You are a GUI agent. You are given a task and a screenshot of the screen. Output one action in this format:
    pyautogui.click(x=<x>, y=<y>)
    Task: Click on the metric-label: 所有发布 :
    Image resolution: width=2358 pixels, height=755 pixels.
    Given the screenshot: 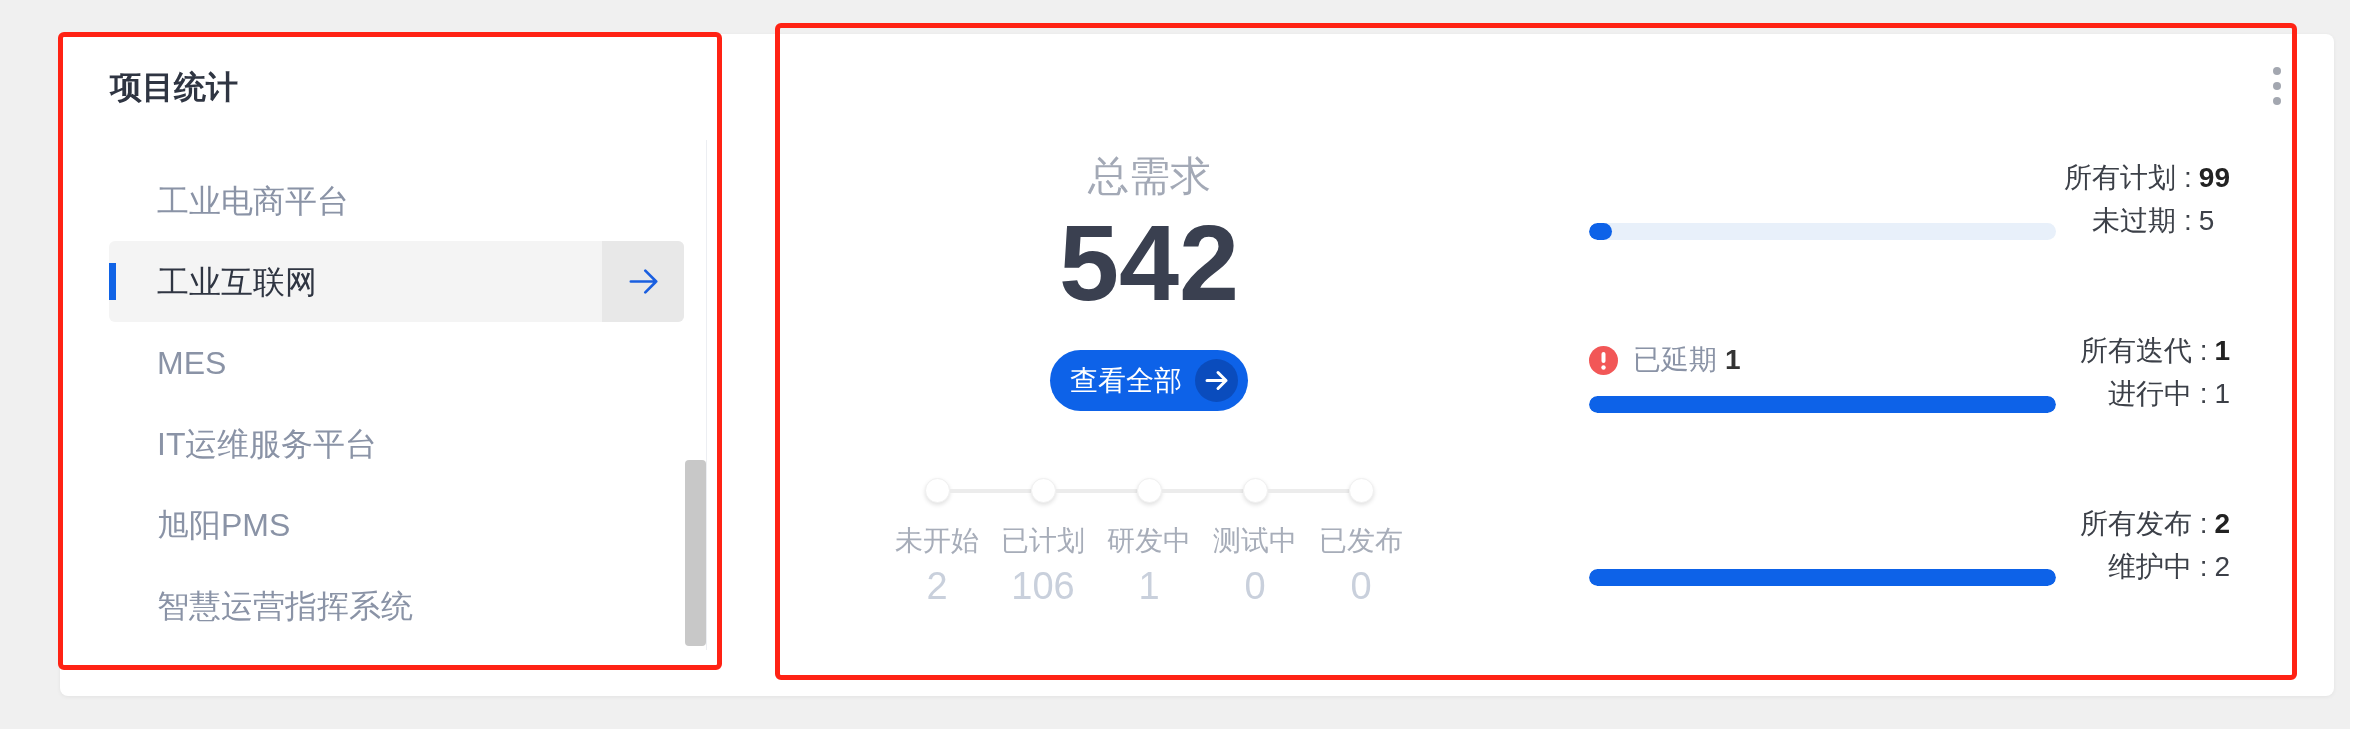 What is the action you would take?
    pyautogui.click(x=2143, y=524)
    